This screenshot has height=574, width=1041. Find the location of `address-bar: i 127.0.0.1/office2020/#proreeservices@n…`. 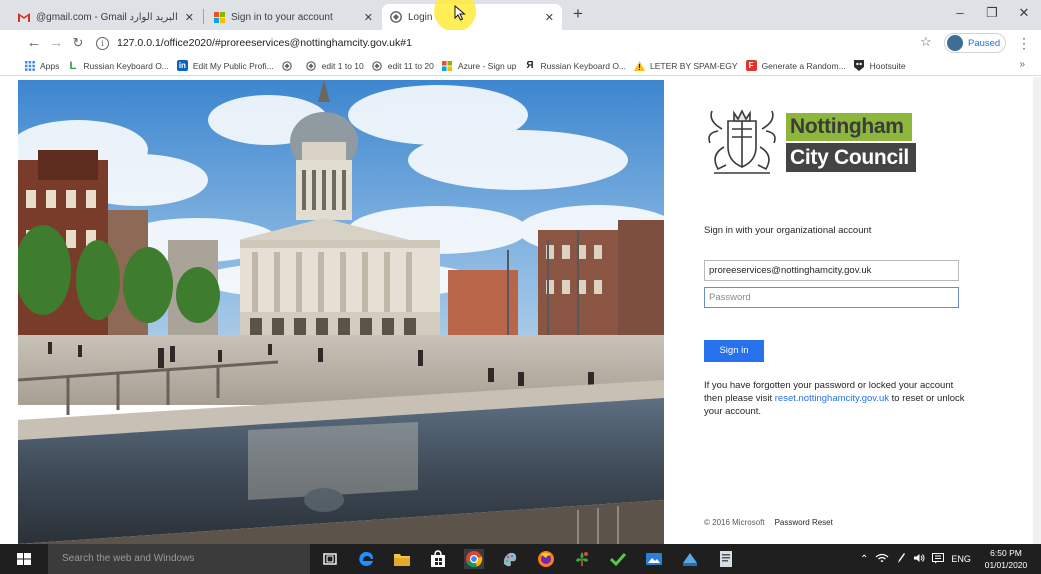

address-bar: i 127.0.0.1/office2020/#proreeservices@n… is located at coordinates (530, 43).